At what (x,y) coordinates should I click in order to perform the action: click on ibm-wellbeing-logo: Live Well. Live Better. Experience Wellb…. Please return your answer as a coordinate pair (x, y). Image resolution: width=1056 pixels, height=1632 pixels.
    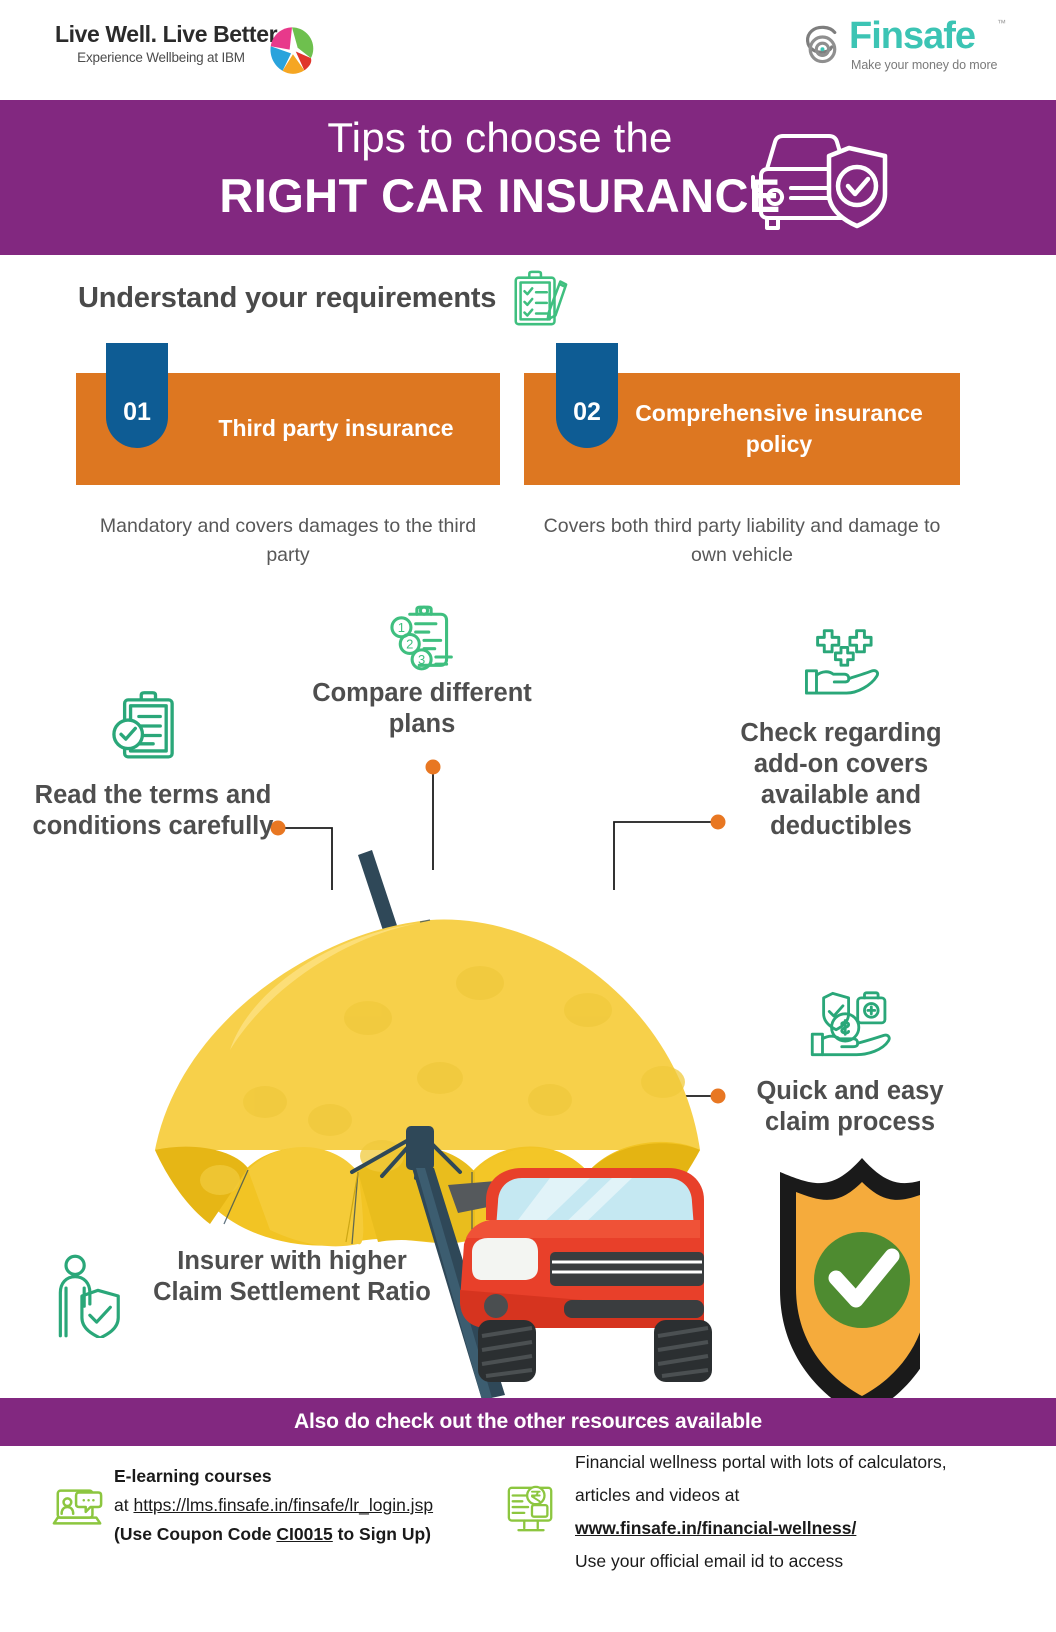
    Looking at the image, I should click on (190, 49).